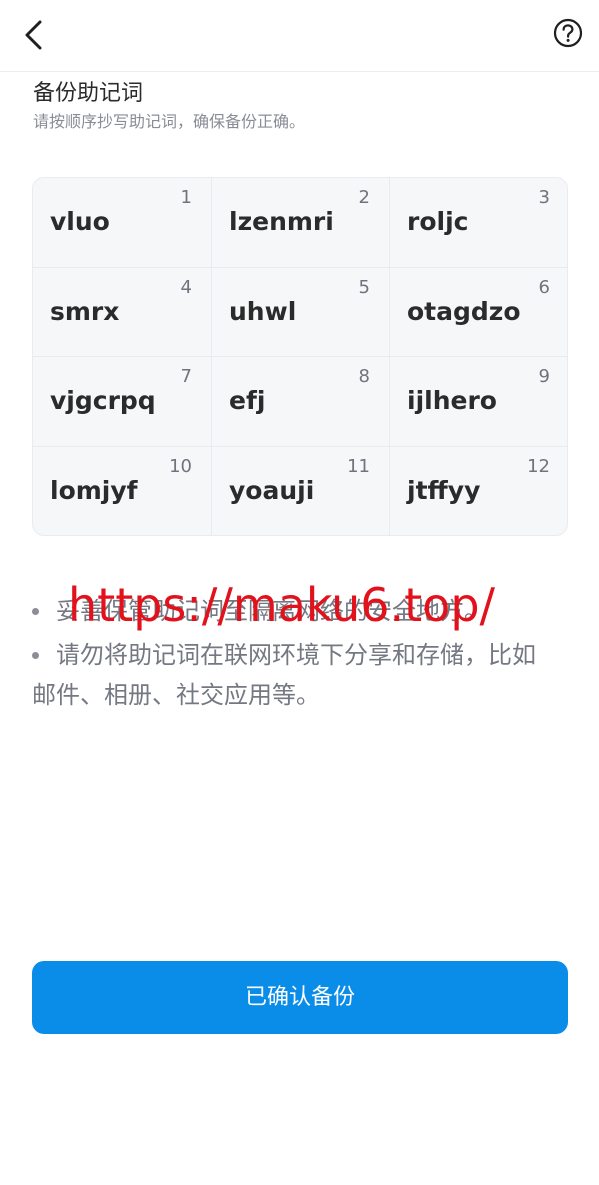  I want to click on word-index: 6, so click(544, 287).